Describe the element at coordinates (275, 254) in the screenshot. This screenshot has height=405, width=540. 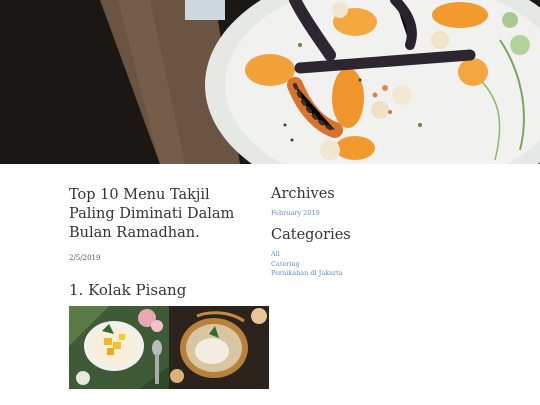
I see `category-link-all: All` at that location.